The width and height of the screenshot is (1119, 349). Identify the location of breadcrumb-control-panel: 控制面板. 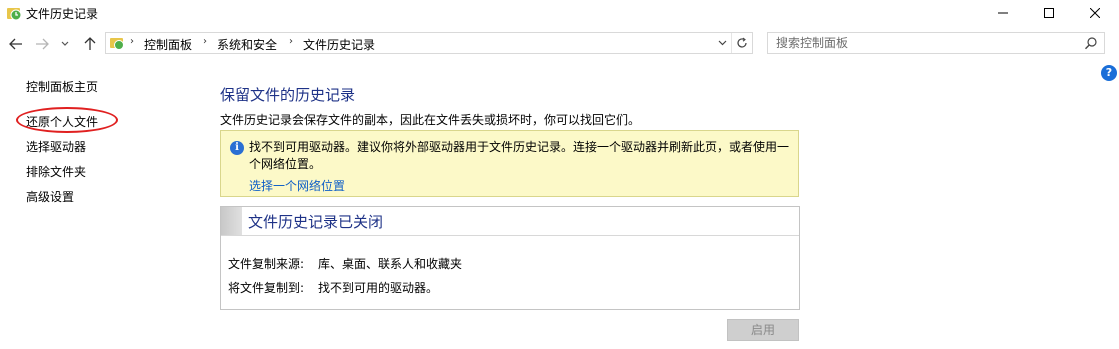
(168, 44).